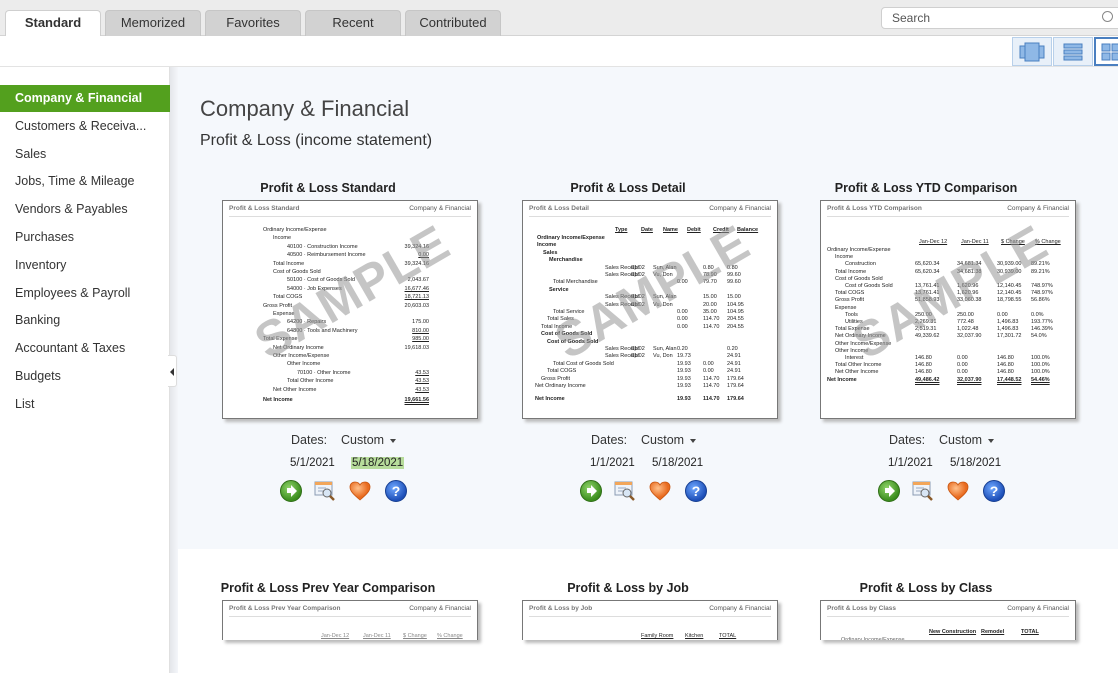 This screenshot has height=673, width=1118. Describe the element at coordinates (911, 18) in the screenshot. I see `search-placeholder: Search` at that location.